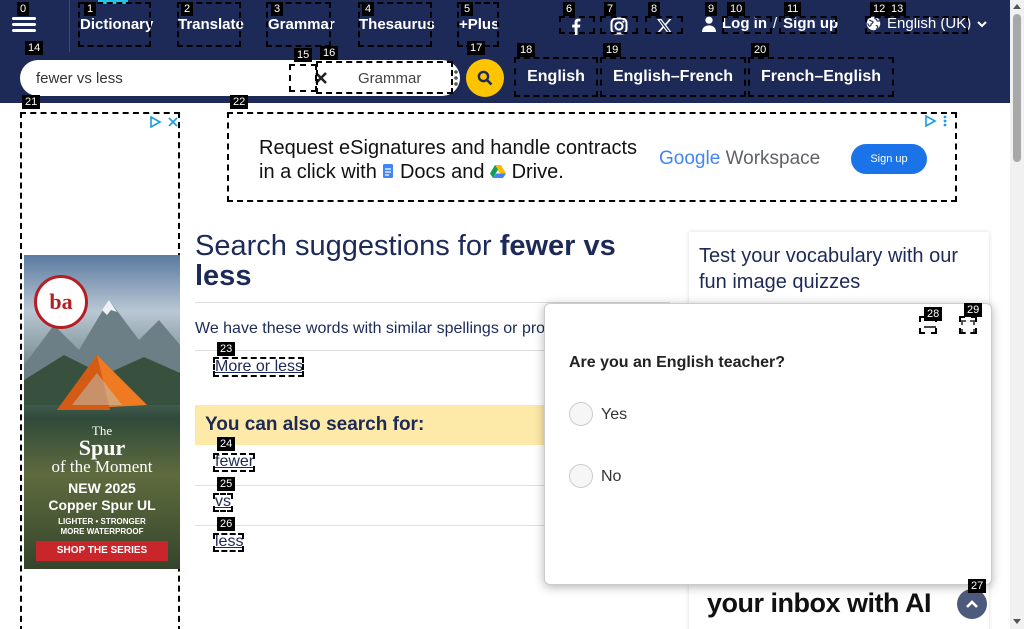 The image size is (1024, 629). Describe the element at coordinates (1017, 621) in the screenshot. I see `scroll-down-arrow` at that location.